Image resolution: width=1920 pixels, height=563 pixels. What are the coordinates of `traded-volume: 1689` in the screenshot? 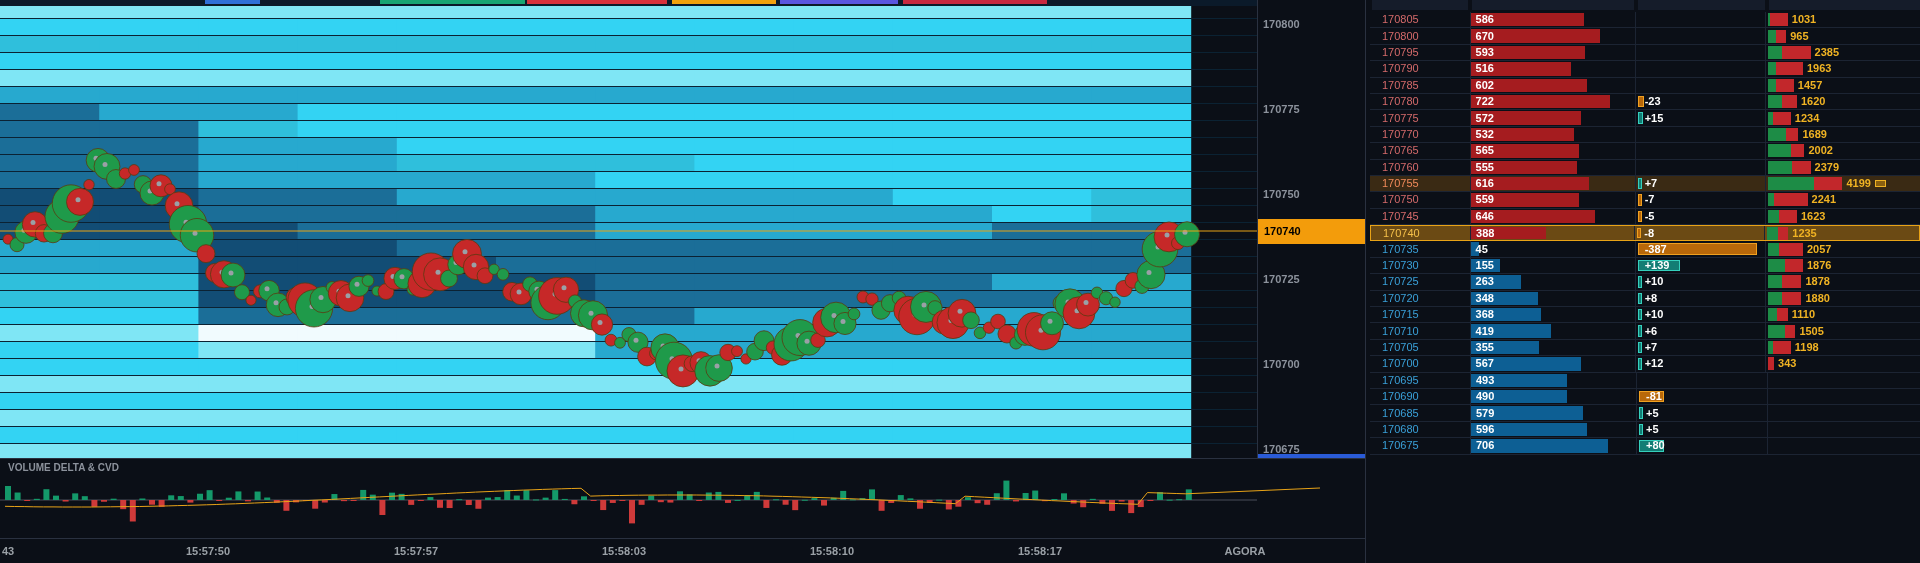 It's located at (1814, 134).